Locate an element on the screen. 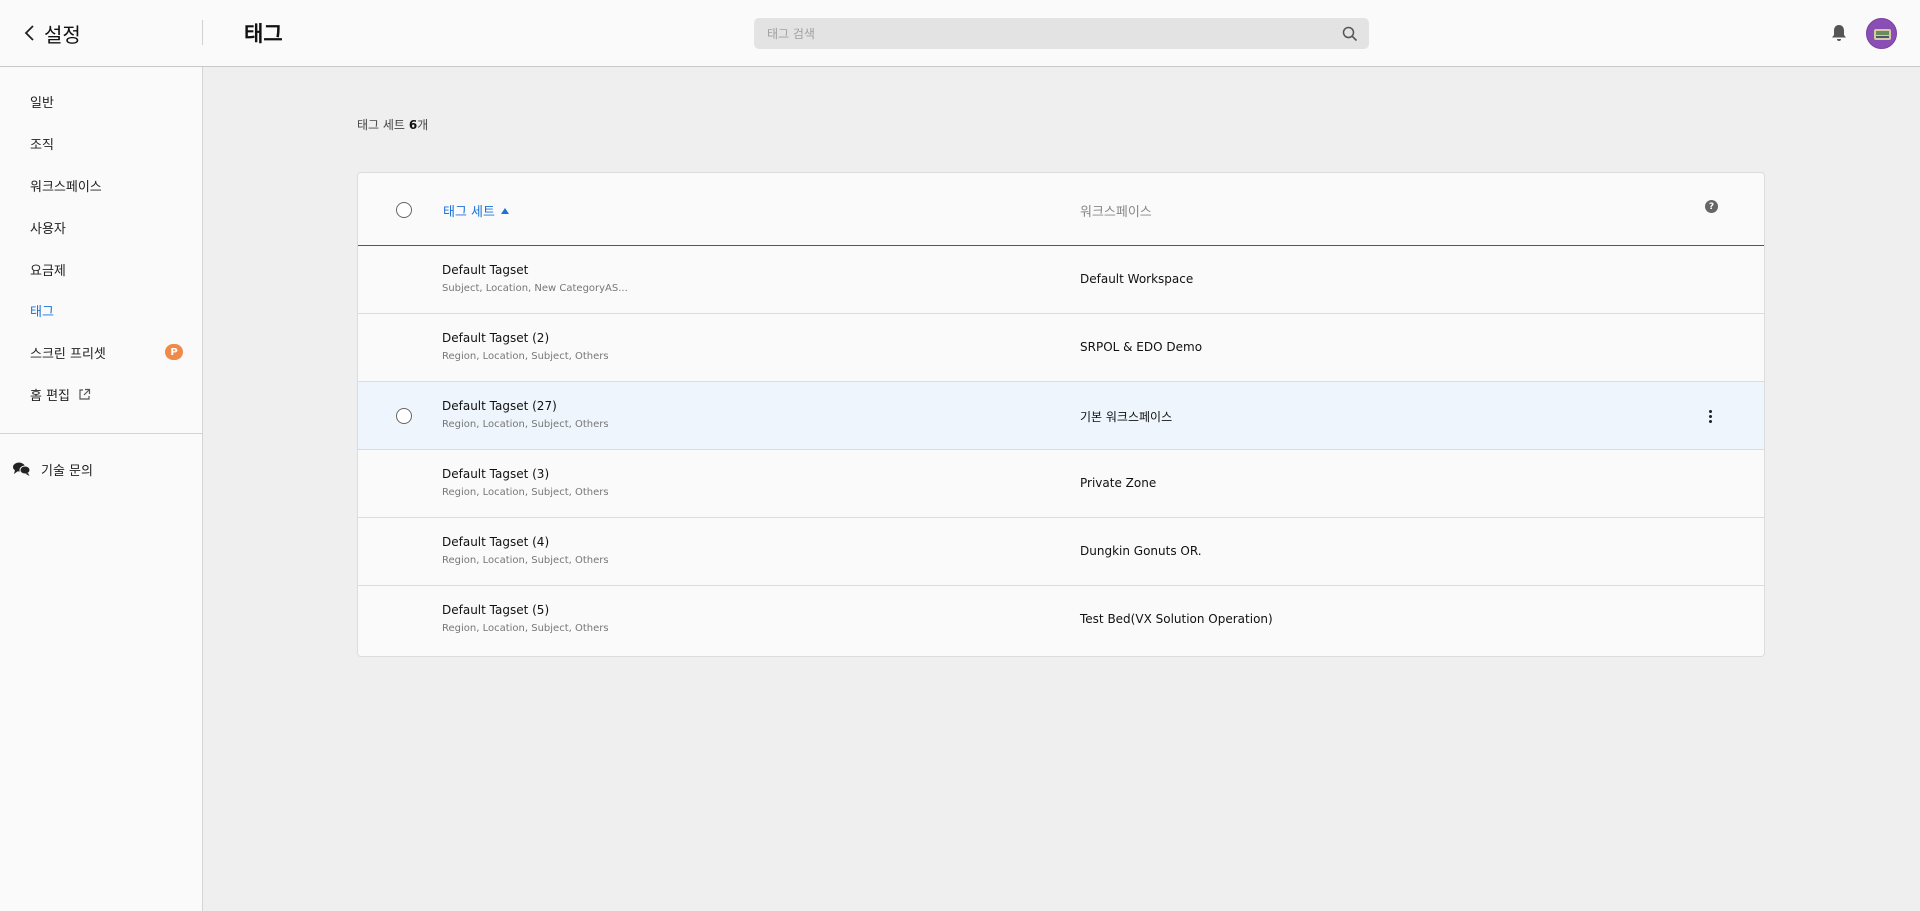 The height and width of the screenshot is (911, 1920). tagset-name: Default Tagset (4) is located at coordinates (496, 542).